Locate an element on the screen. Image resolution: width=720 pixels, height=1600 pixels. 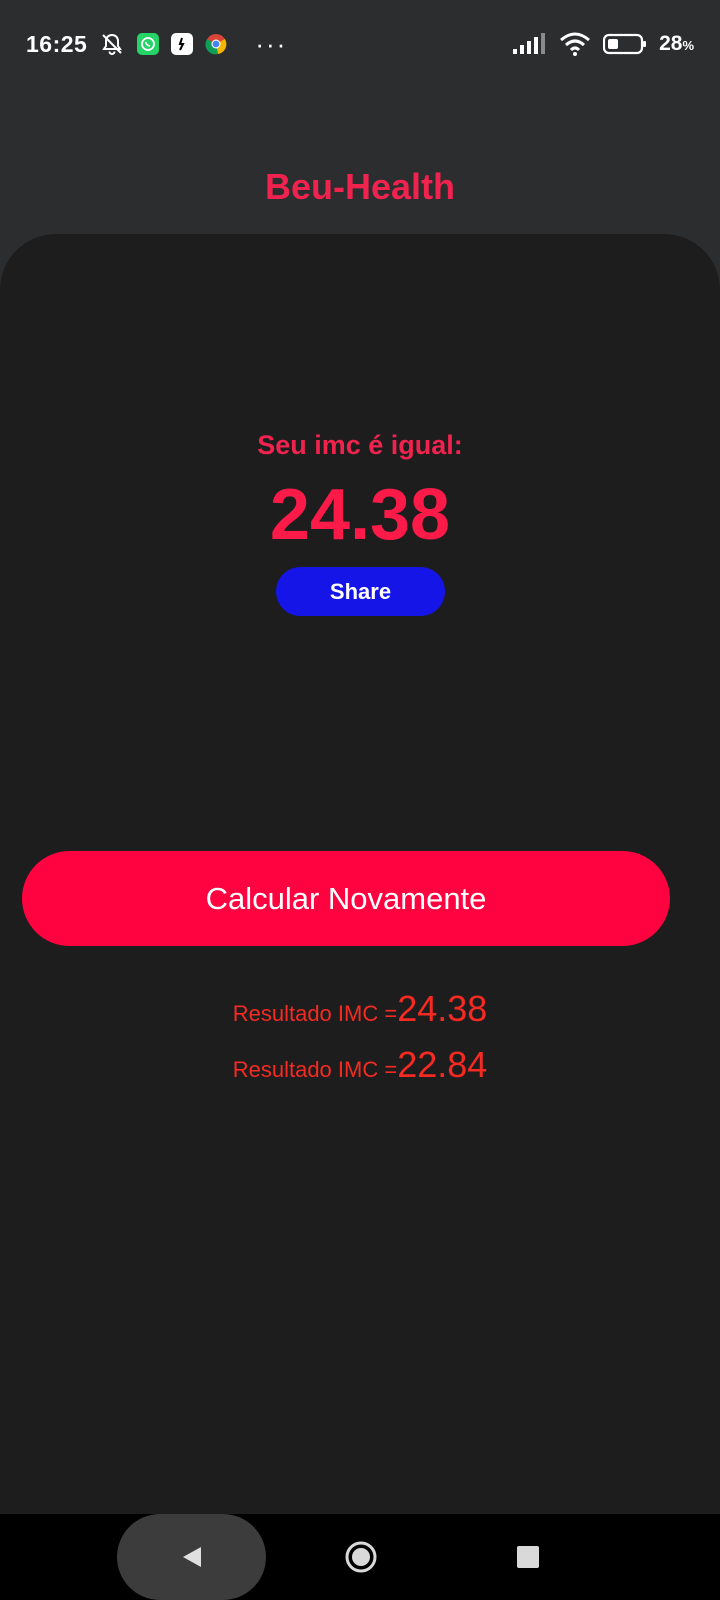
muted-bell-icon is located at coordinates (112, 44).